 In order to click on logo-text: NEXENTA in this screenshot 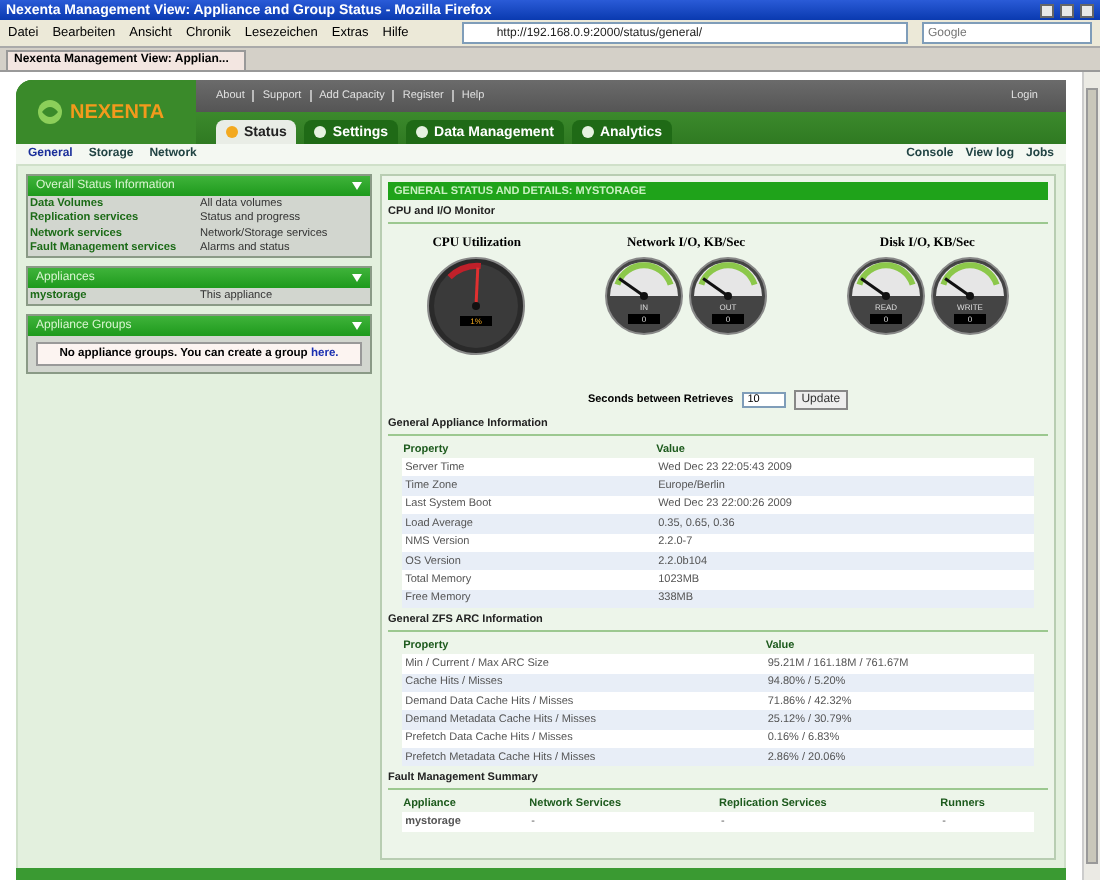, I will do `click(117, 112)`.